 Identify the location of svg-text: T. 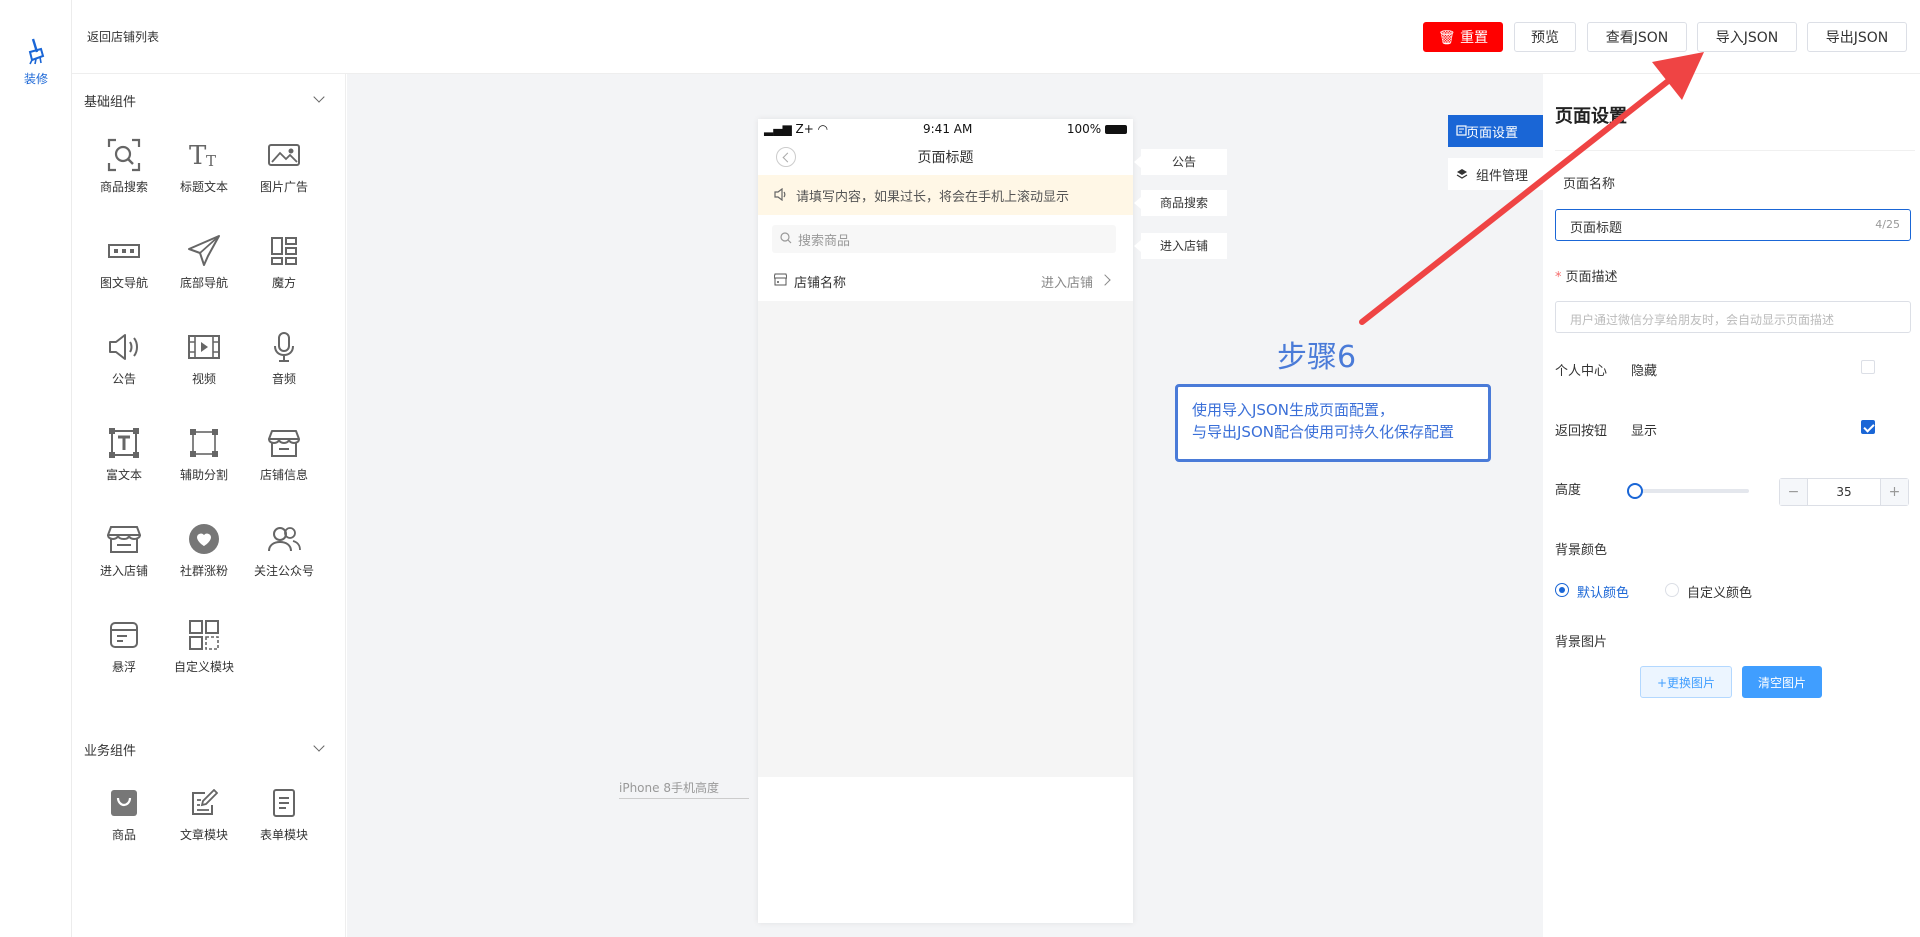
(198, 155).